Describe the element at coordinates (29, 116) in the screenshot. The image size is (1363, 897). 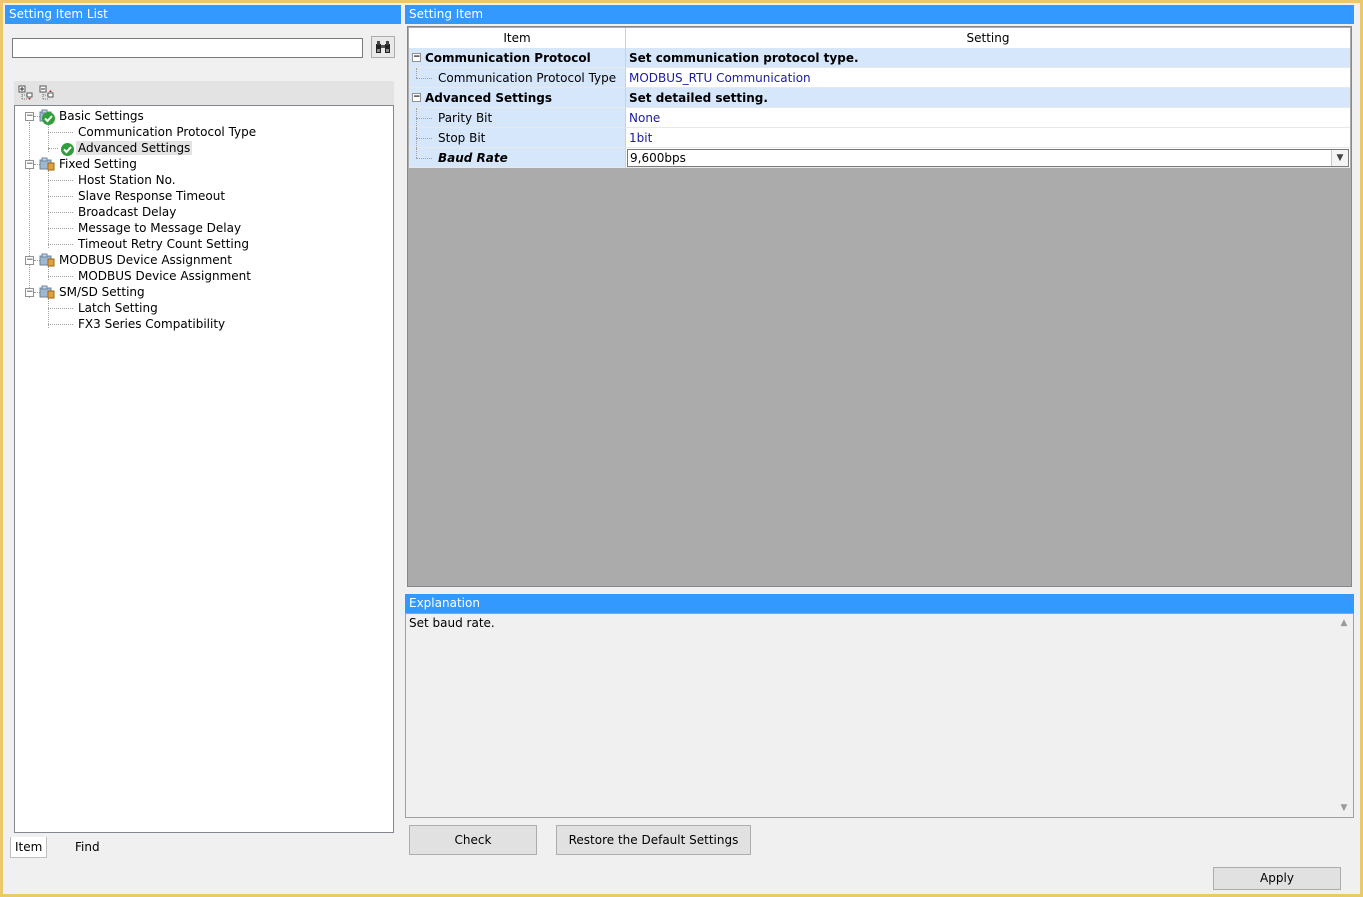
I see `basic-settings-collapse-toggle: −` at that location.